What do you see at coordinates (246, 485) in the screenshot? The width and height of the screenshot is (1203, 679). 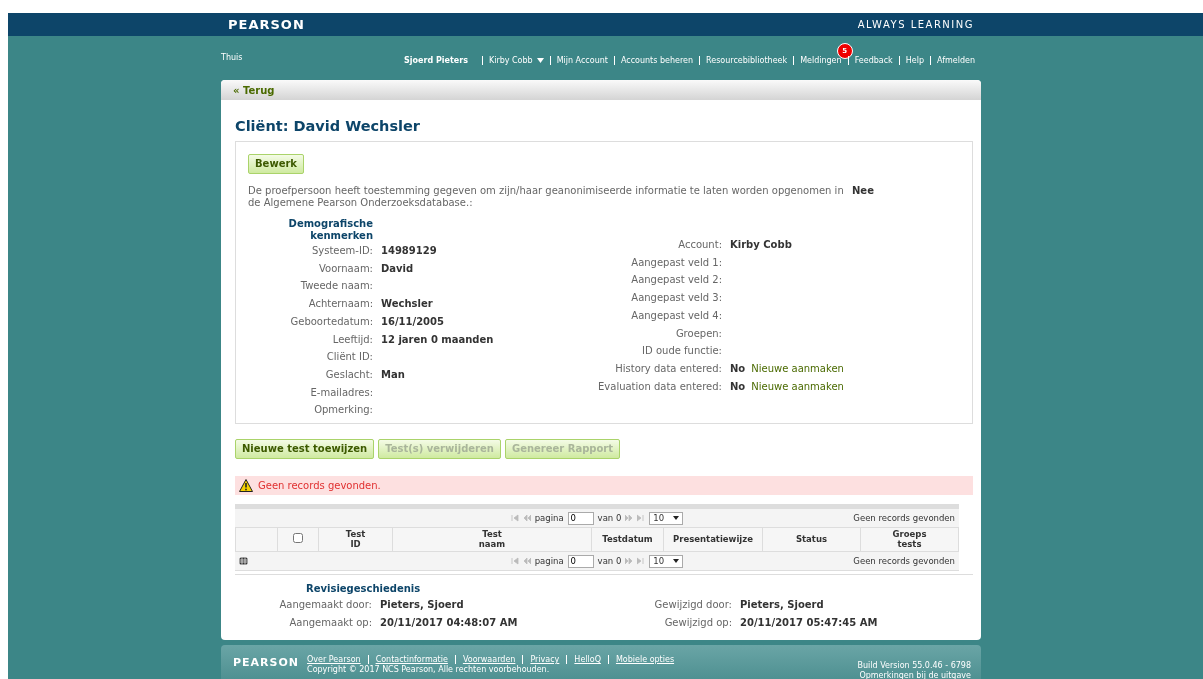 I see `warning-icon` at bounding box center [246, 485].